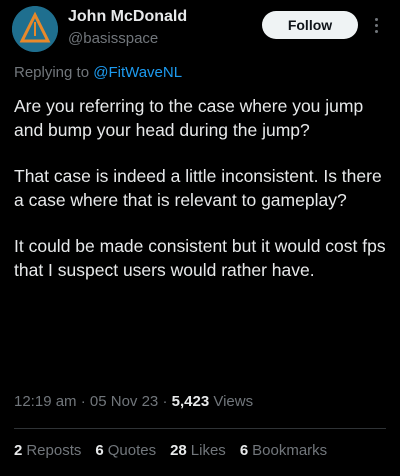 The height and width of the screenshot is (476, 400). What do you see at coordinates (190, 401) in the screenshot?
I see `views-count: 5,423` at bounding box center [190, 401].